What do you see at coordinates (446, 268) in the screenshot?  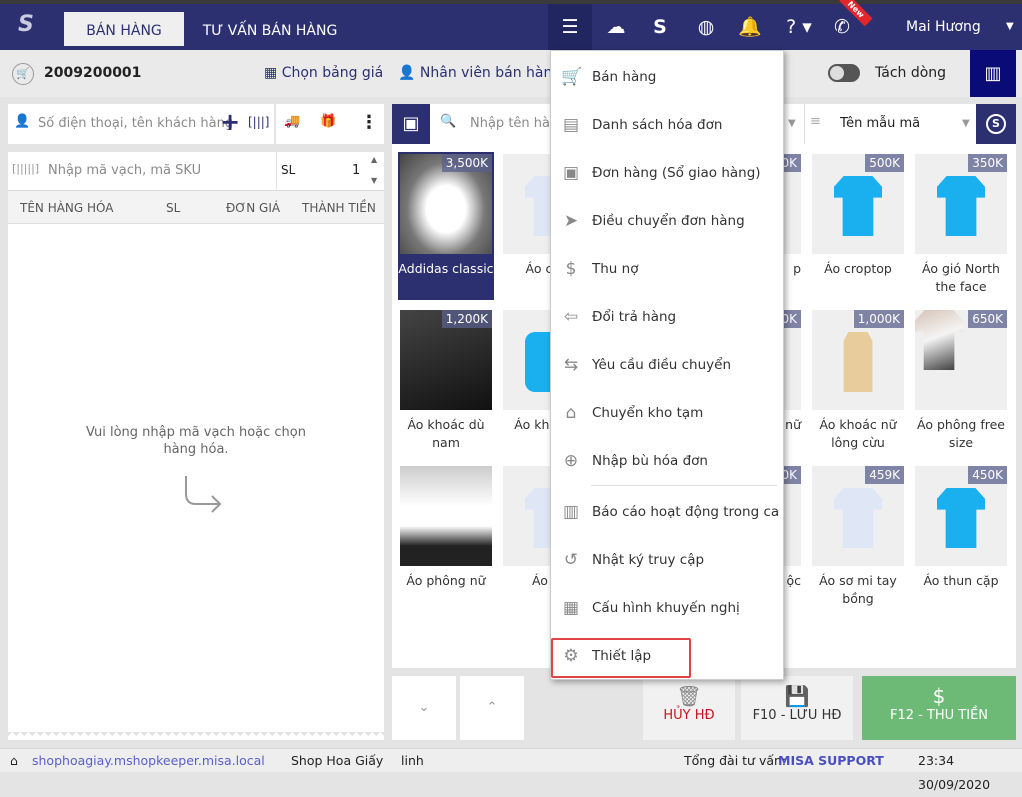 I see `product-name: Addidas classic` at bounding box center [446, 268].